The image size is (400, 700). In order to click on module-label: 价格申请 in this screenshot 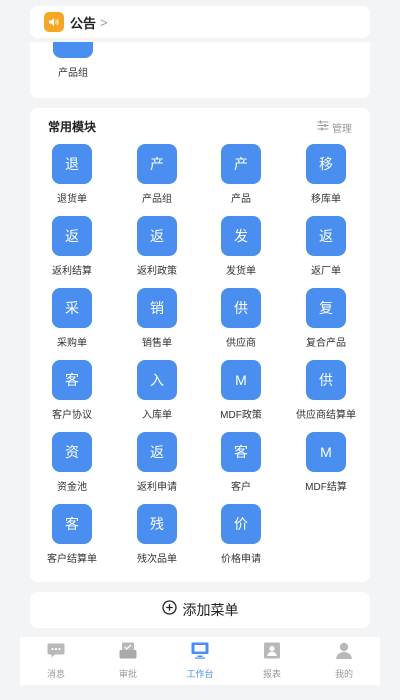, I will do `click(241, 559)`.